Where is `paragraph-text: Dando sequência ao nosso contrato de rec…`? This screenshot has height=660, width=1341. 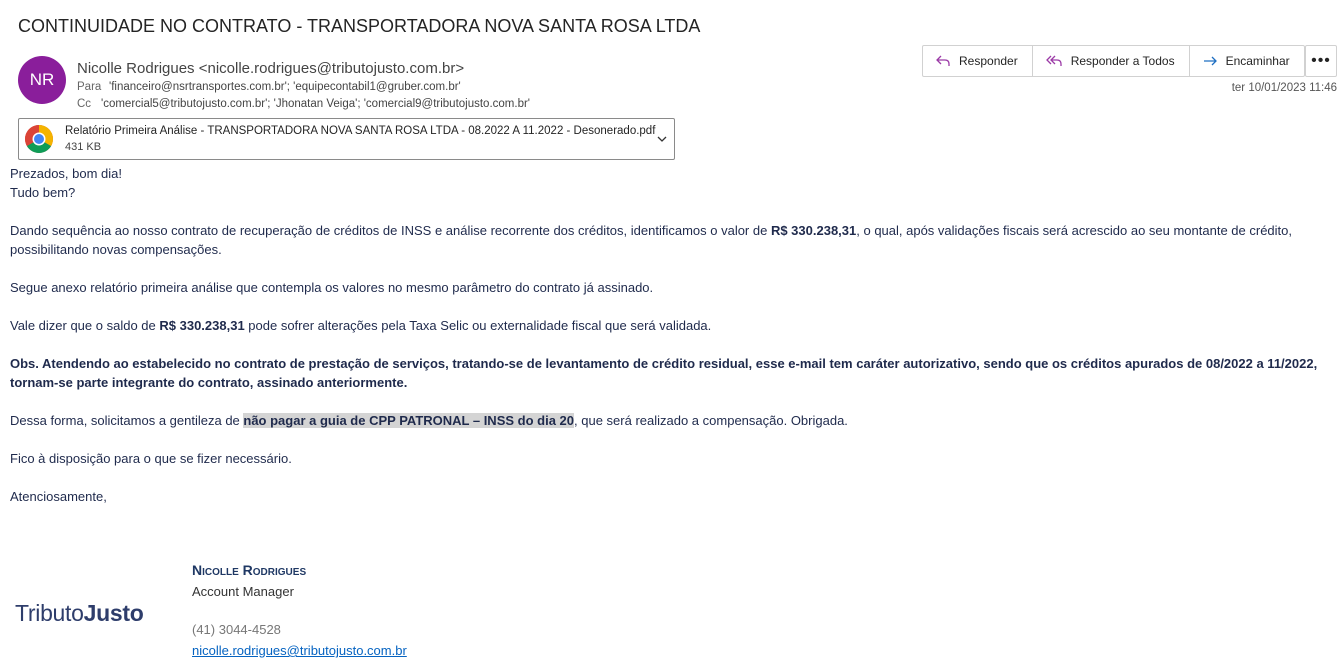
paragraph-text: Dando sequência ao nosso contrato de rec… is located at coordinates (390, 230).